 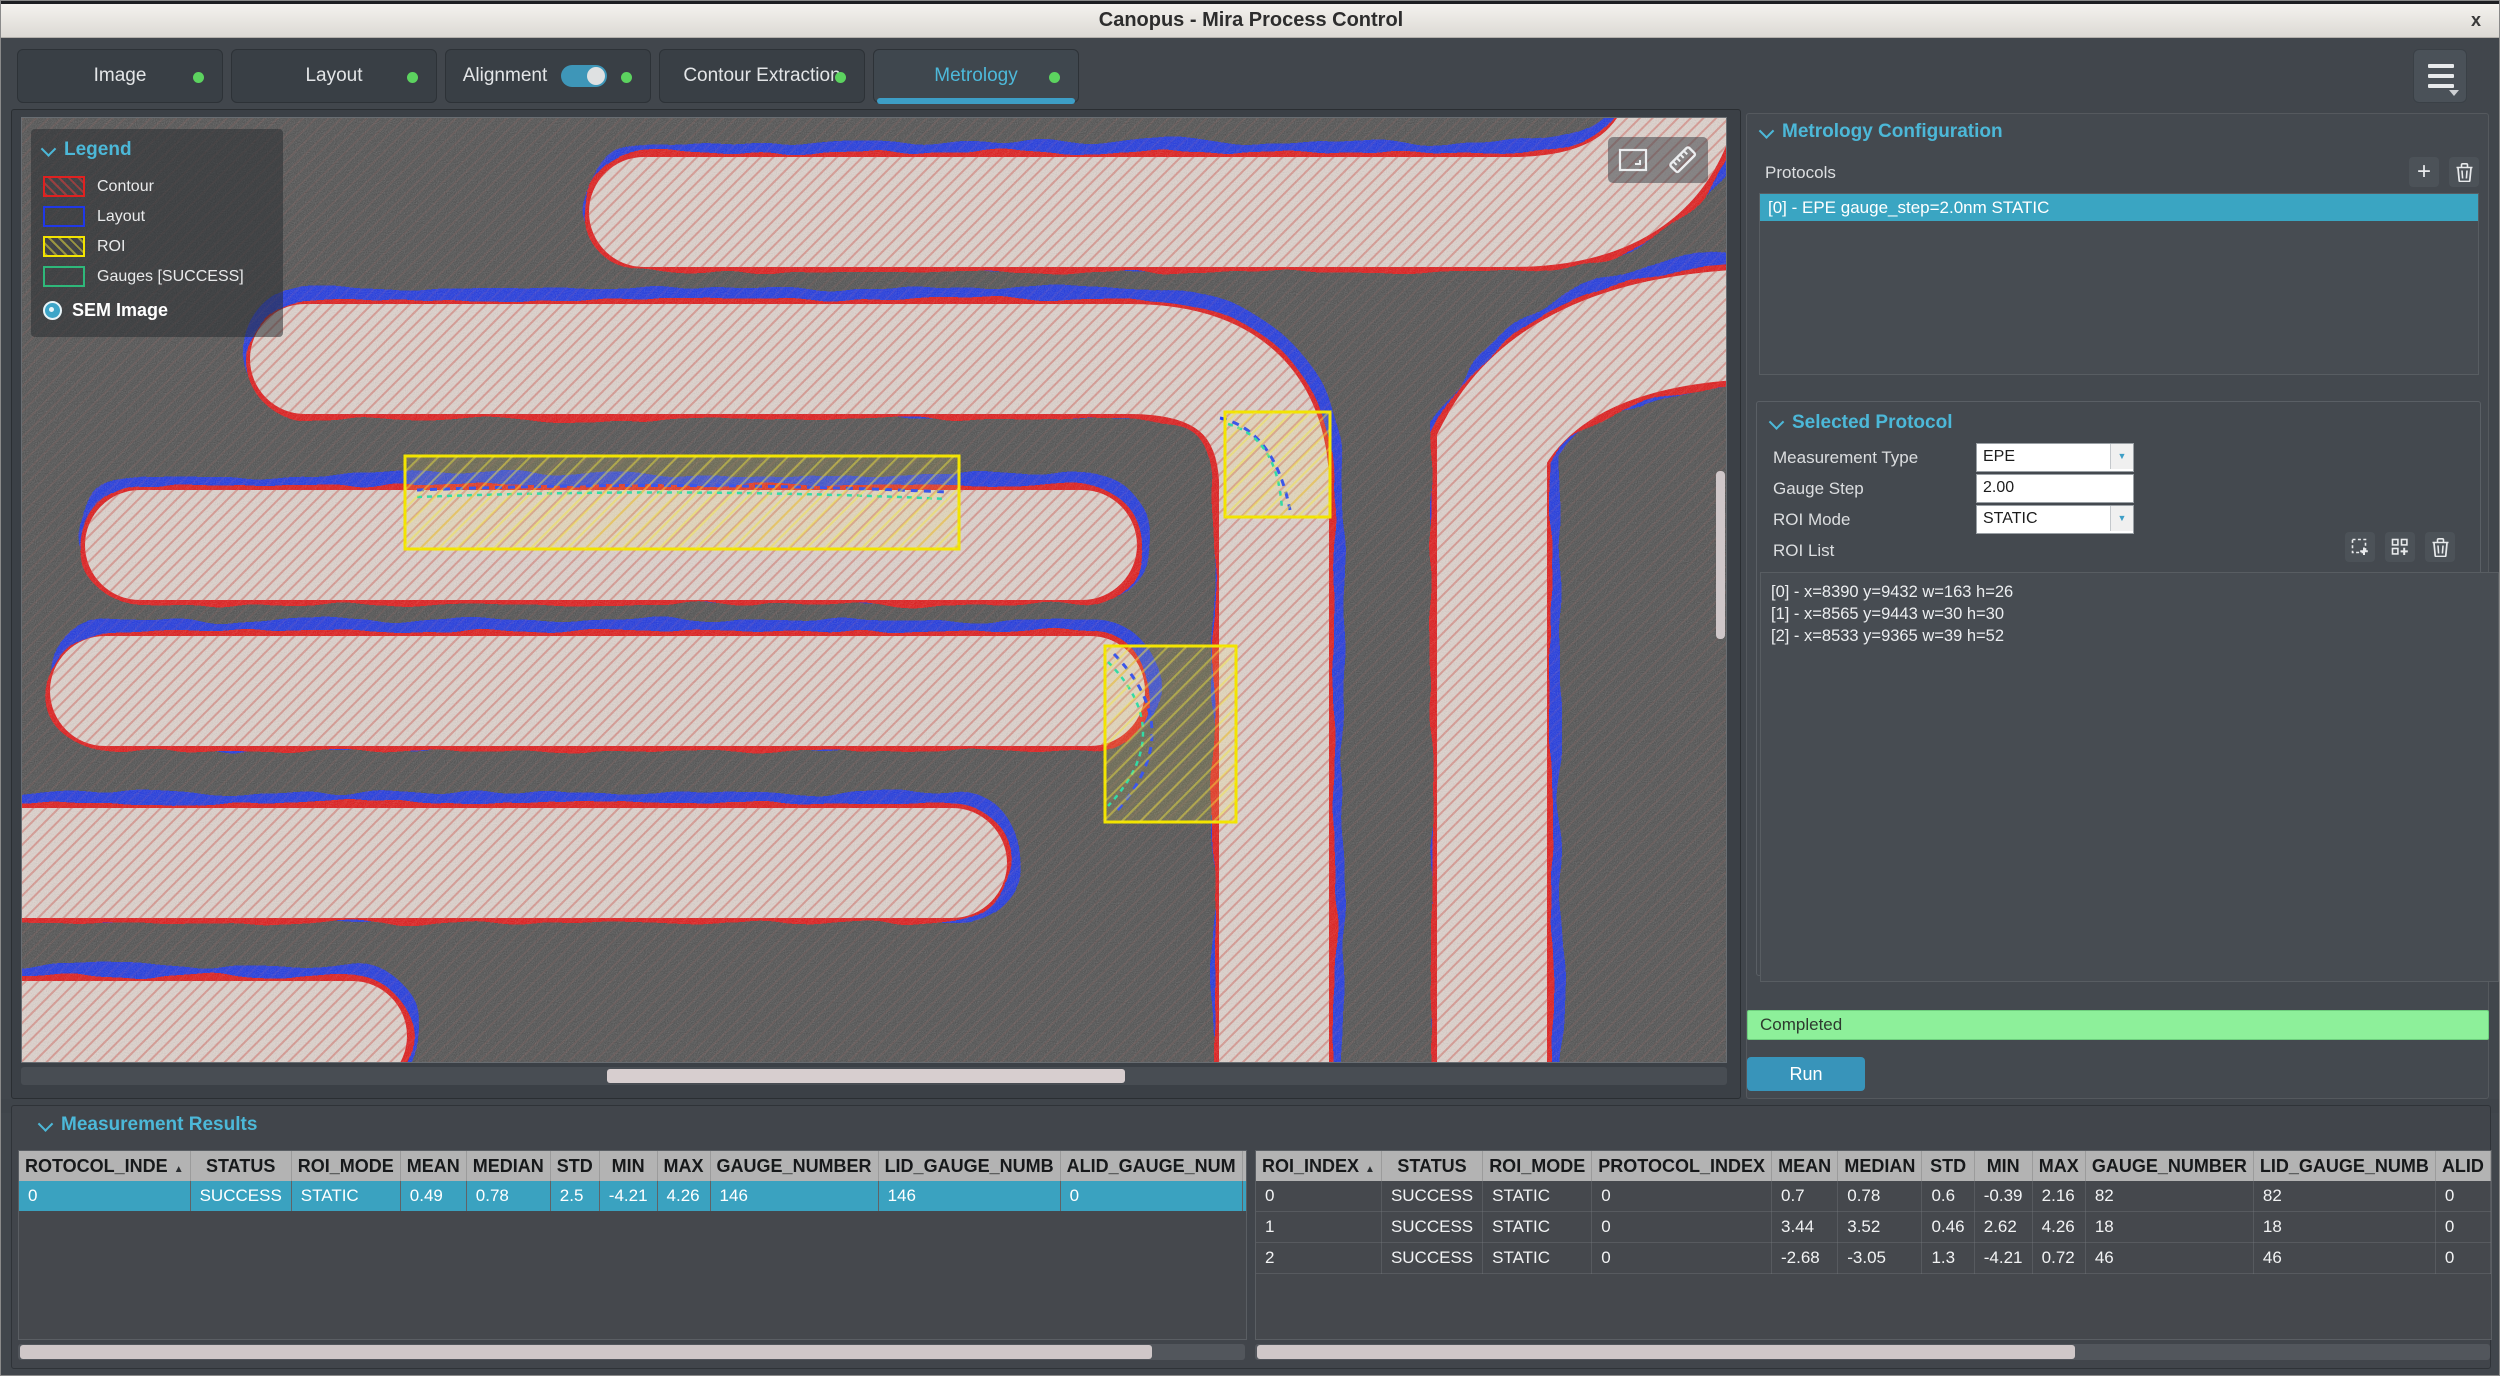 What do you see at coordinates (1872, 422) in the screenshot?
I see `section-title: Selected Protocol` at bounding box center [1872, 422].